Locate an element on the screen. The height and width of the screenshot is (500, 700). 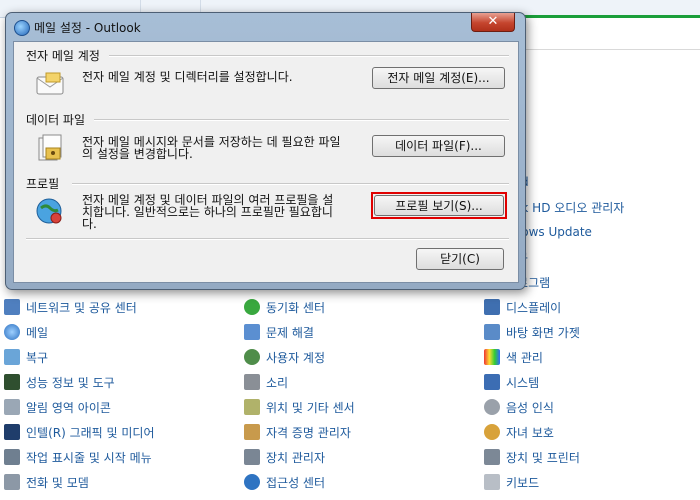
dialog-title: 메일 설정 - Outlook is located at coordinates (87, 28).